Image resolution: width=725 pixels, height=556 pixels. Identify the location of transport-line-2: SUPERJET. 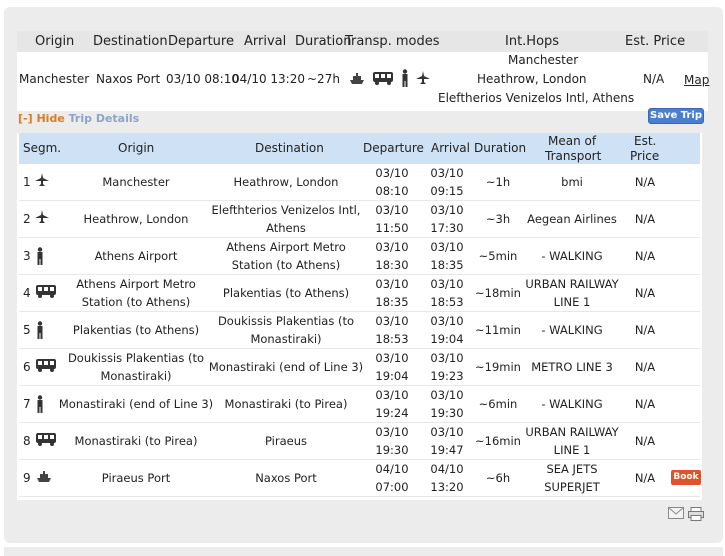
(572, 487).